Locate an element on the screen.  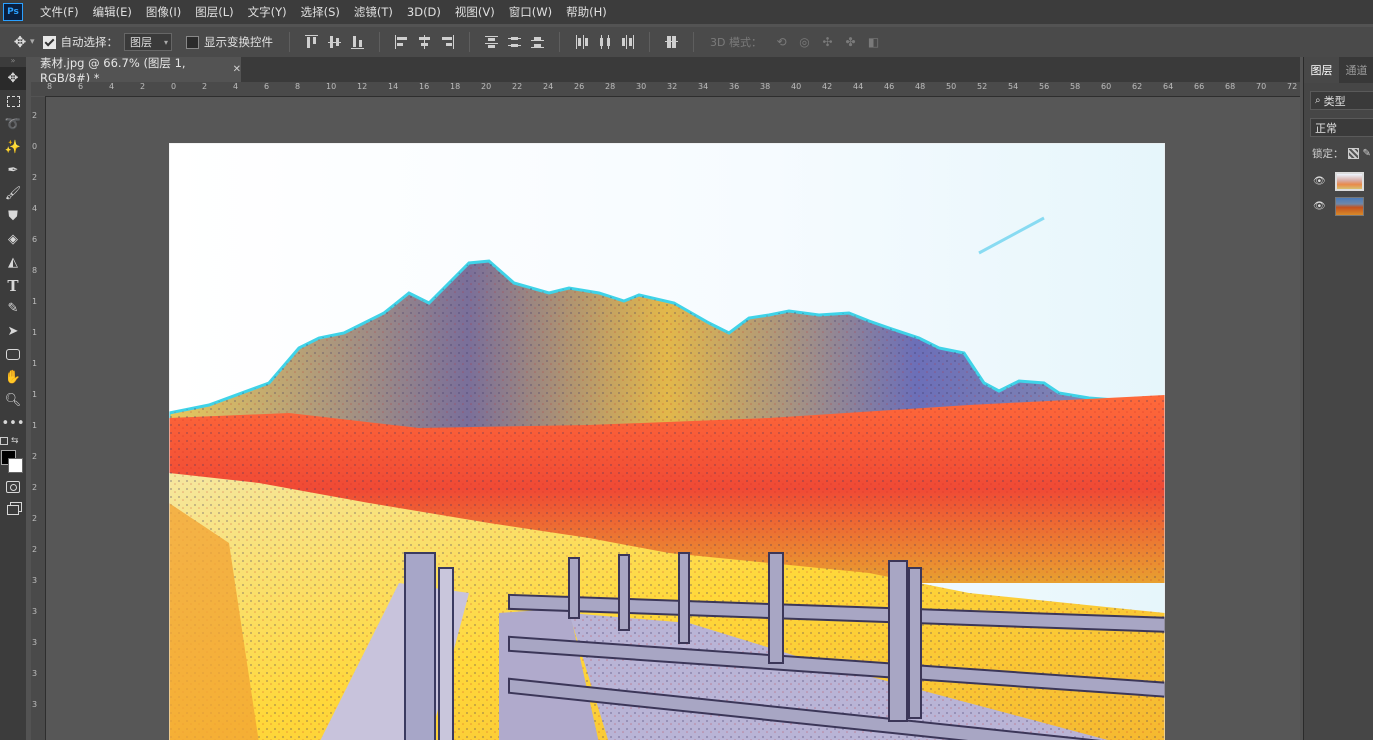
ruler-vertical: 2 0 2 4 6 8 1 1 1 1 1 2 2 2 2 3 3 3 3 3 is located at coordinates (38, 418).